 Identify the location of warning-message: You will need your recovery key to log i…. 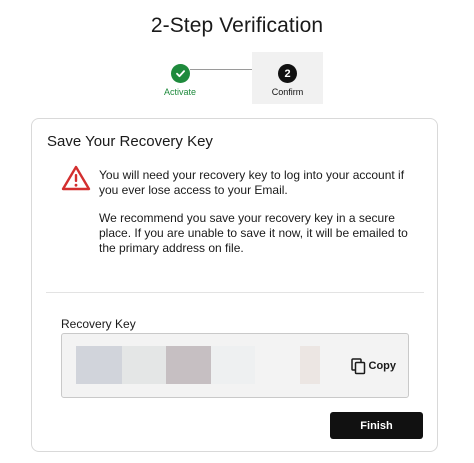
(252, 182).